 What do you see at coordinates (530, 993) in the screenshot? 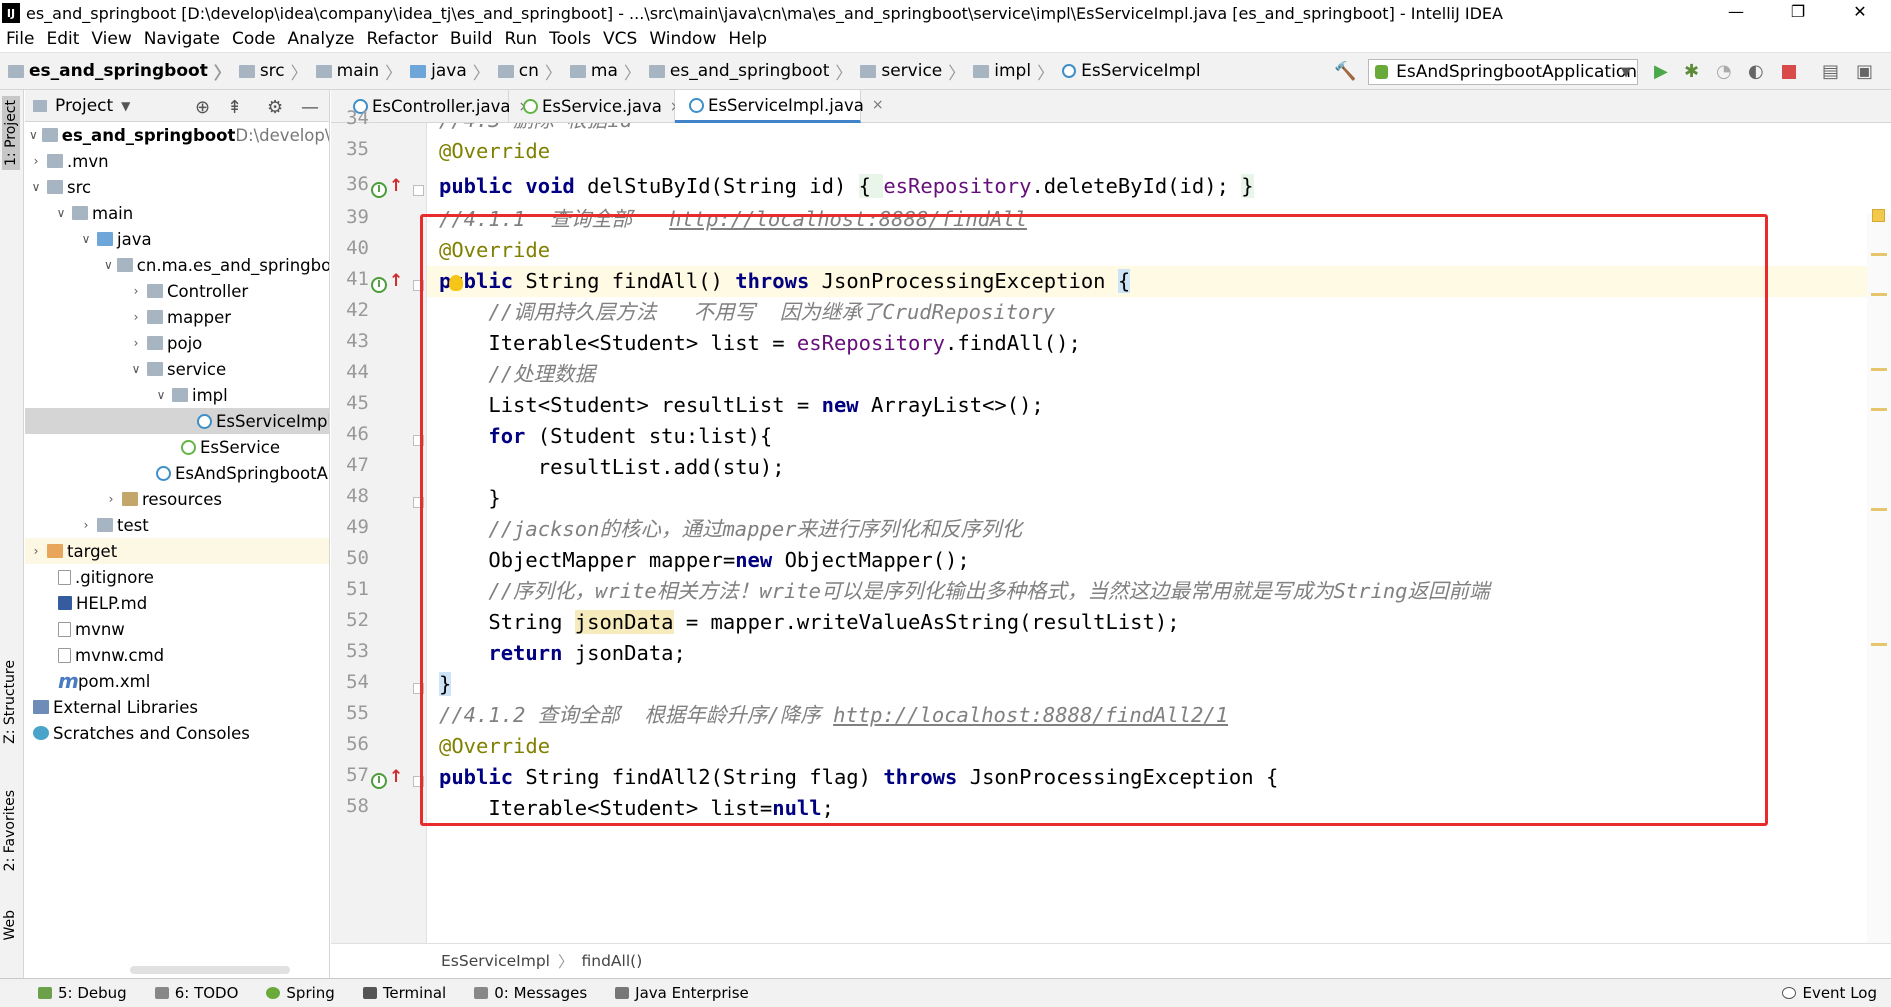
I see `tool-messages-button: 0: Messages` at bounding box center [530, 993].